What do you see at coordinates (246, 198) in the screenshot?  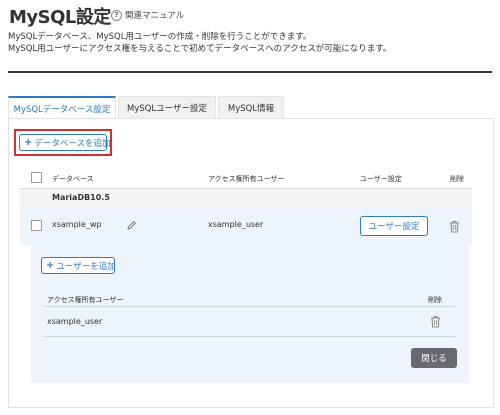 I see `db-version-group: MariaDB10.5` at bounding box center [246, 198].